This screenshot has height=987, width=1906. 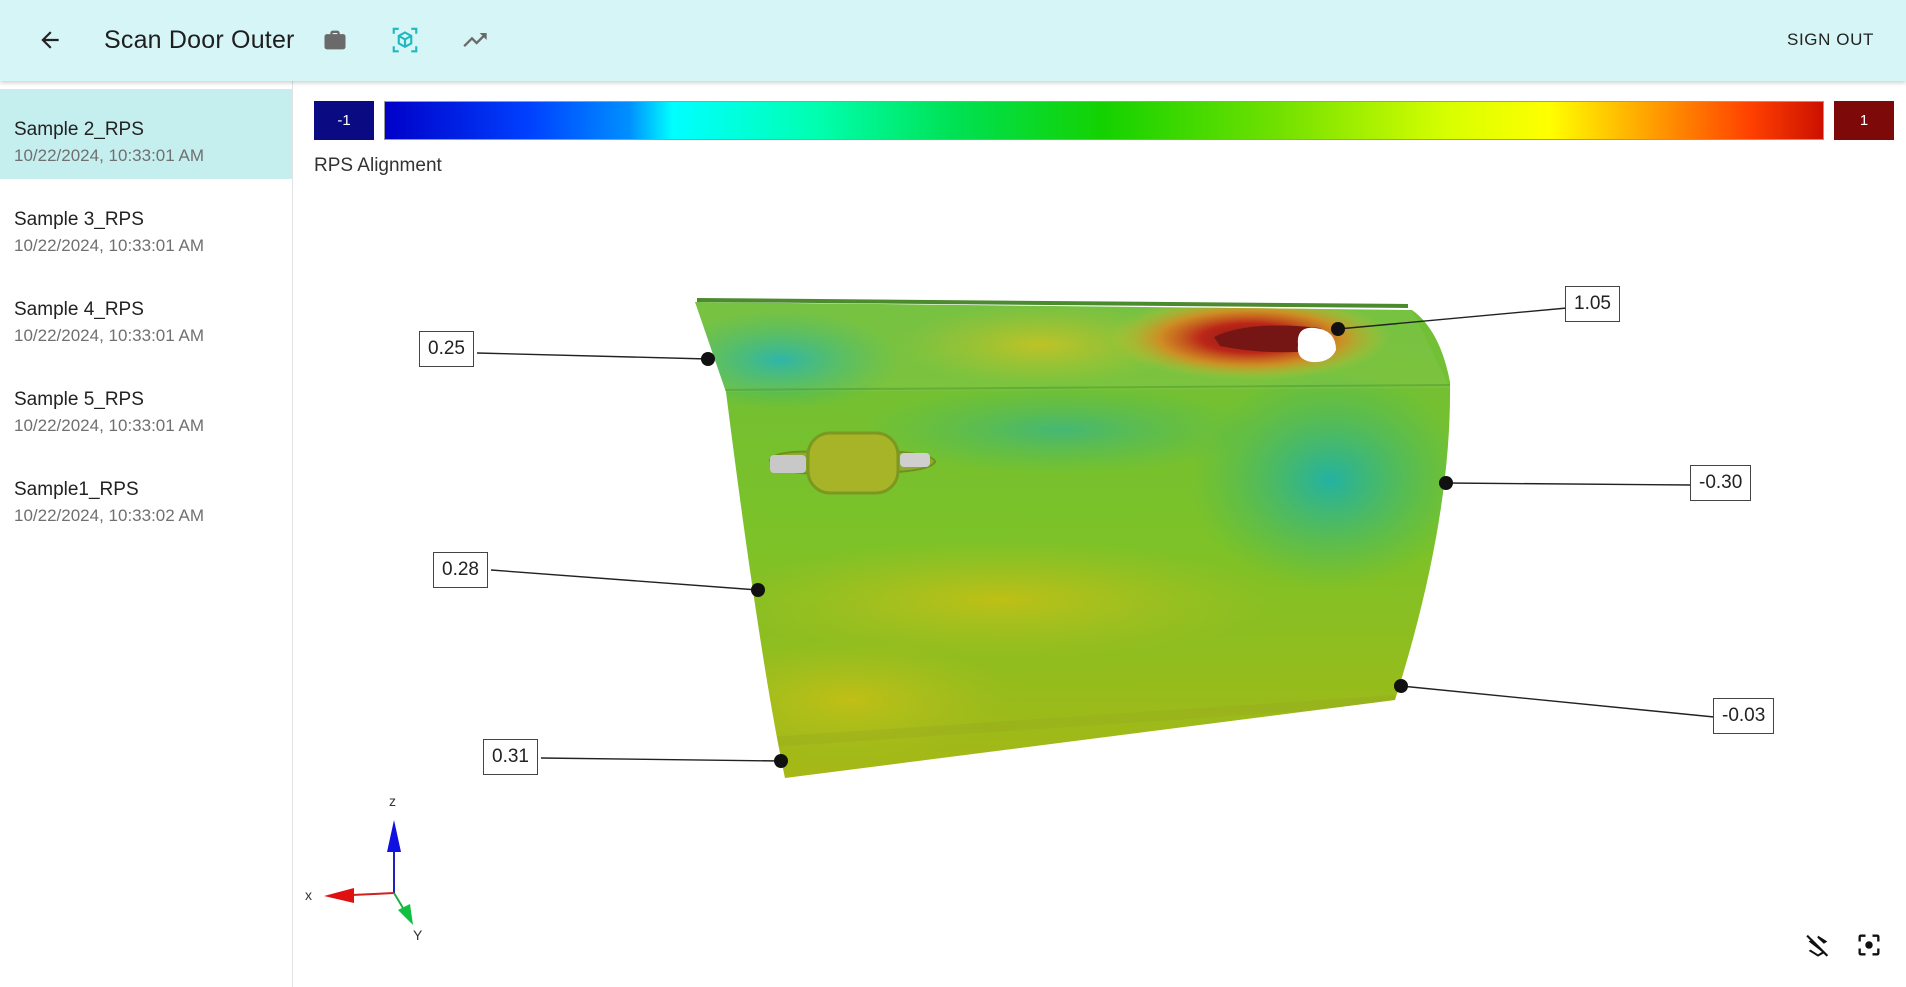 What do you see at coordinates (109, 515) in the screenshot?
I see `sample-date: 10/22/2024, 10:33:02 AM` at bounding box center [109, 515].